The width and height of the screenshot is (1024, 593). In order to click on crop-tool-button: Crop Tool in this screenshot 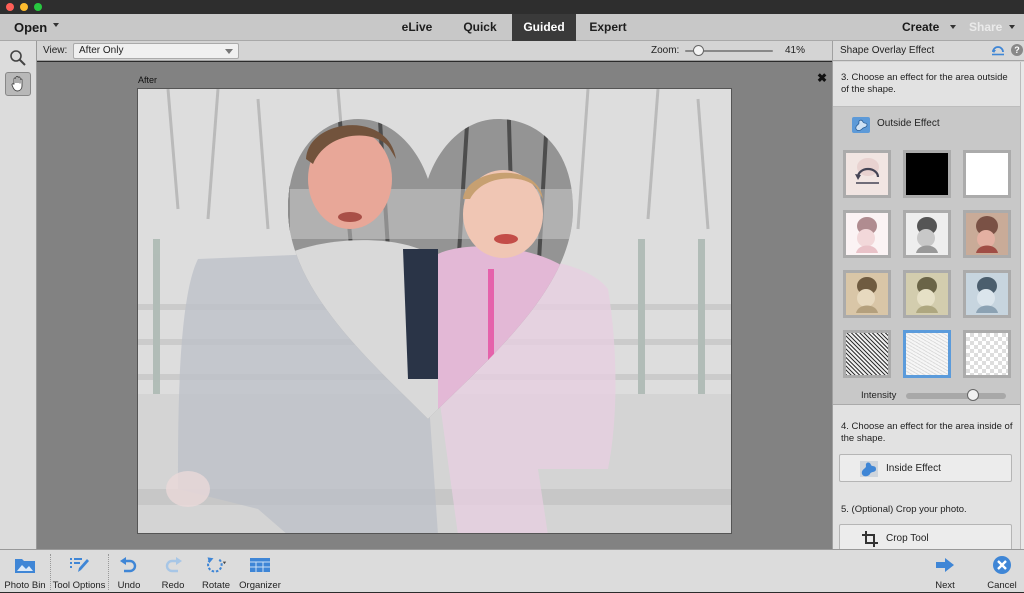, I will do `click(925, 538)`.